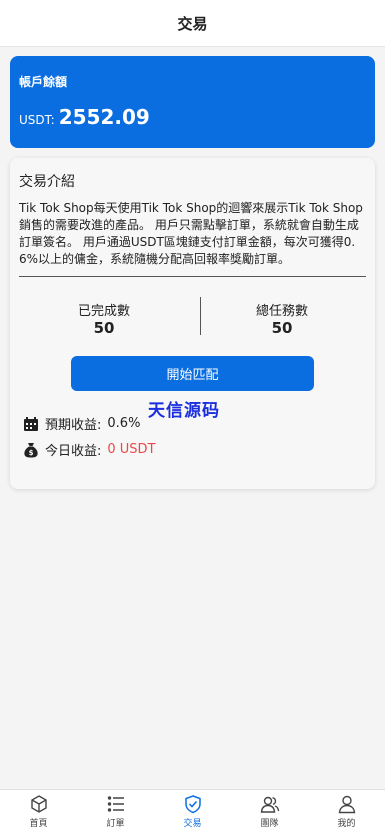 The image size is (385, 830). Describe the element at coordinates (281, 311) in the screenshot. I see `total-label: 總任務數` at that location.